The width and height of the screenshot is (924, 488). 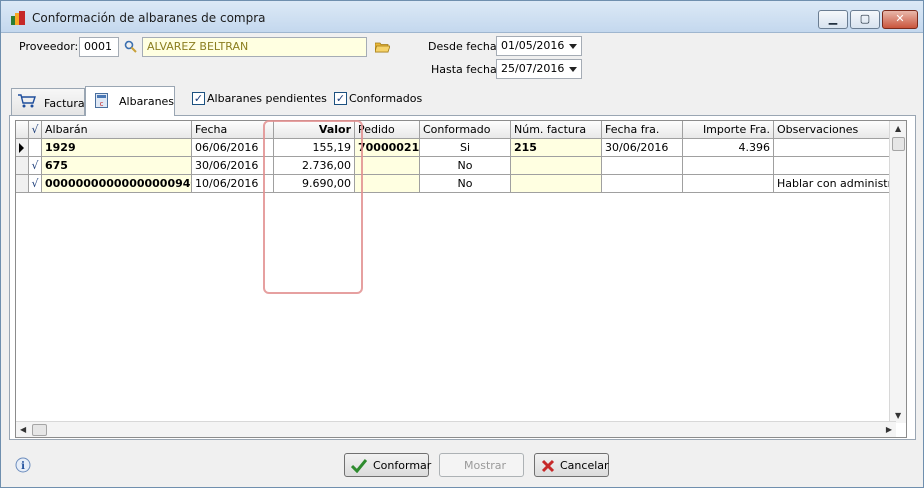 I want to click on mostrar-label: Mostrar, so click(x=485, y=465).